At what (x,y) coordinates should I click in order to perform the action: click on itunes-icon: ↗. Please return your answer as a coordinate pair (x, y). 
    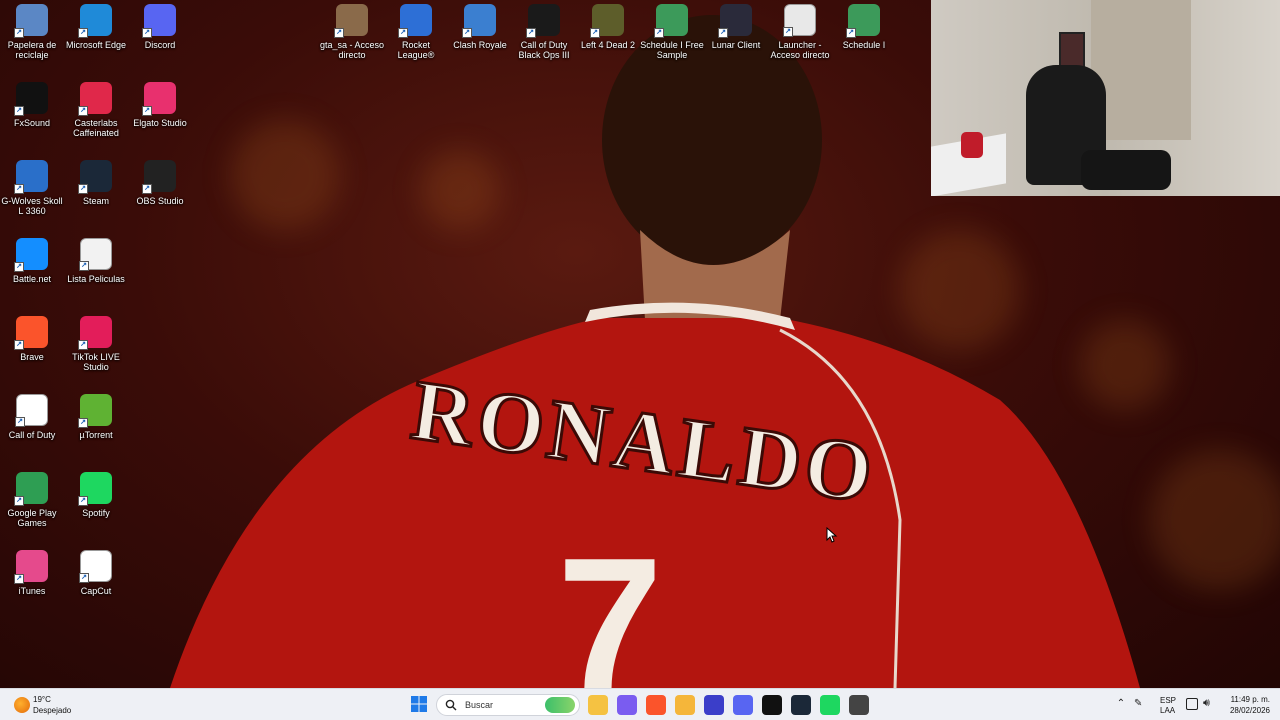
    Looking at the image, I should click on (31, 567).